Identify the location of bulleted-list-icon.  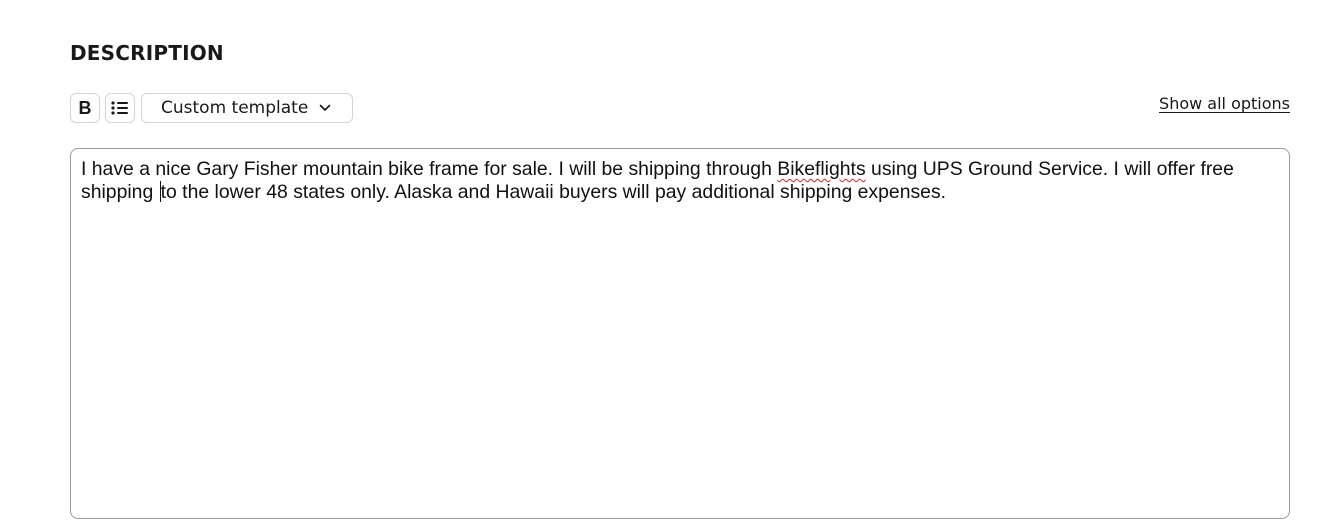
(120, 108).